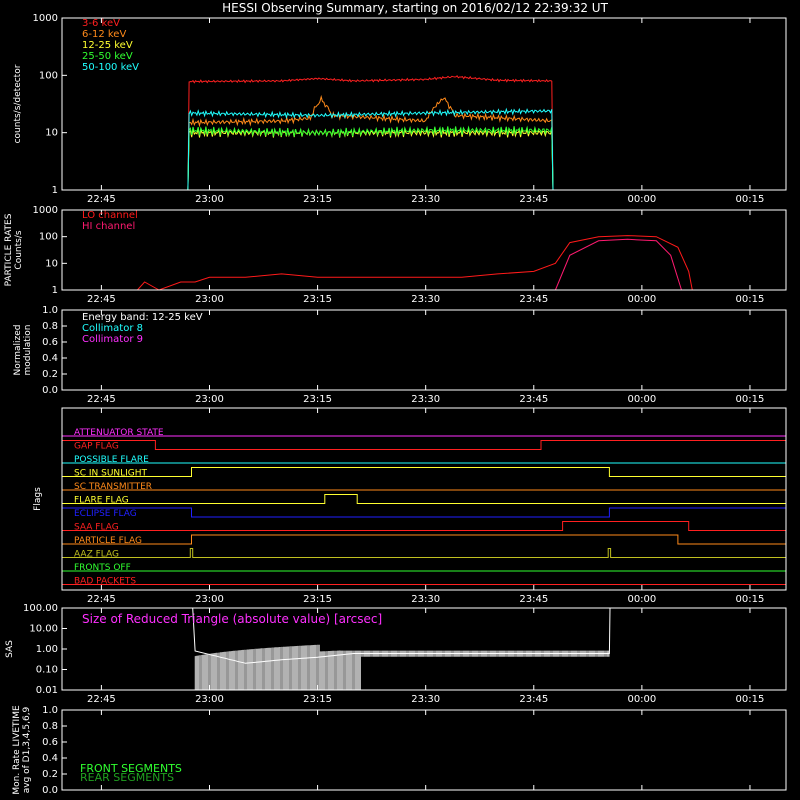 This screenshot has height=800, width=800. Describe the element at coordinates (618, 264) in the screenshot. I see `series-line-hi-channel` at that location.